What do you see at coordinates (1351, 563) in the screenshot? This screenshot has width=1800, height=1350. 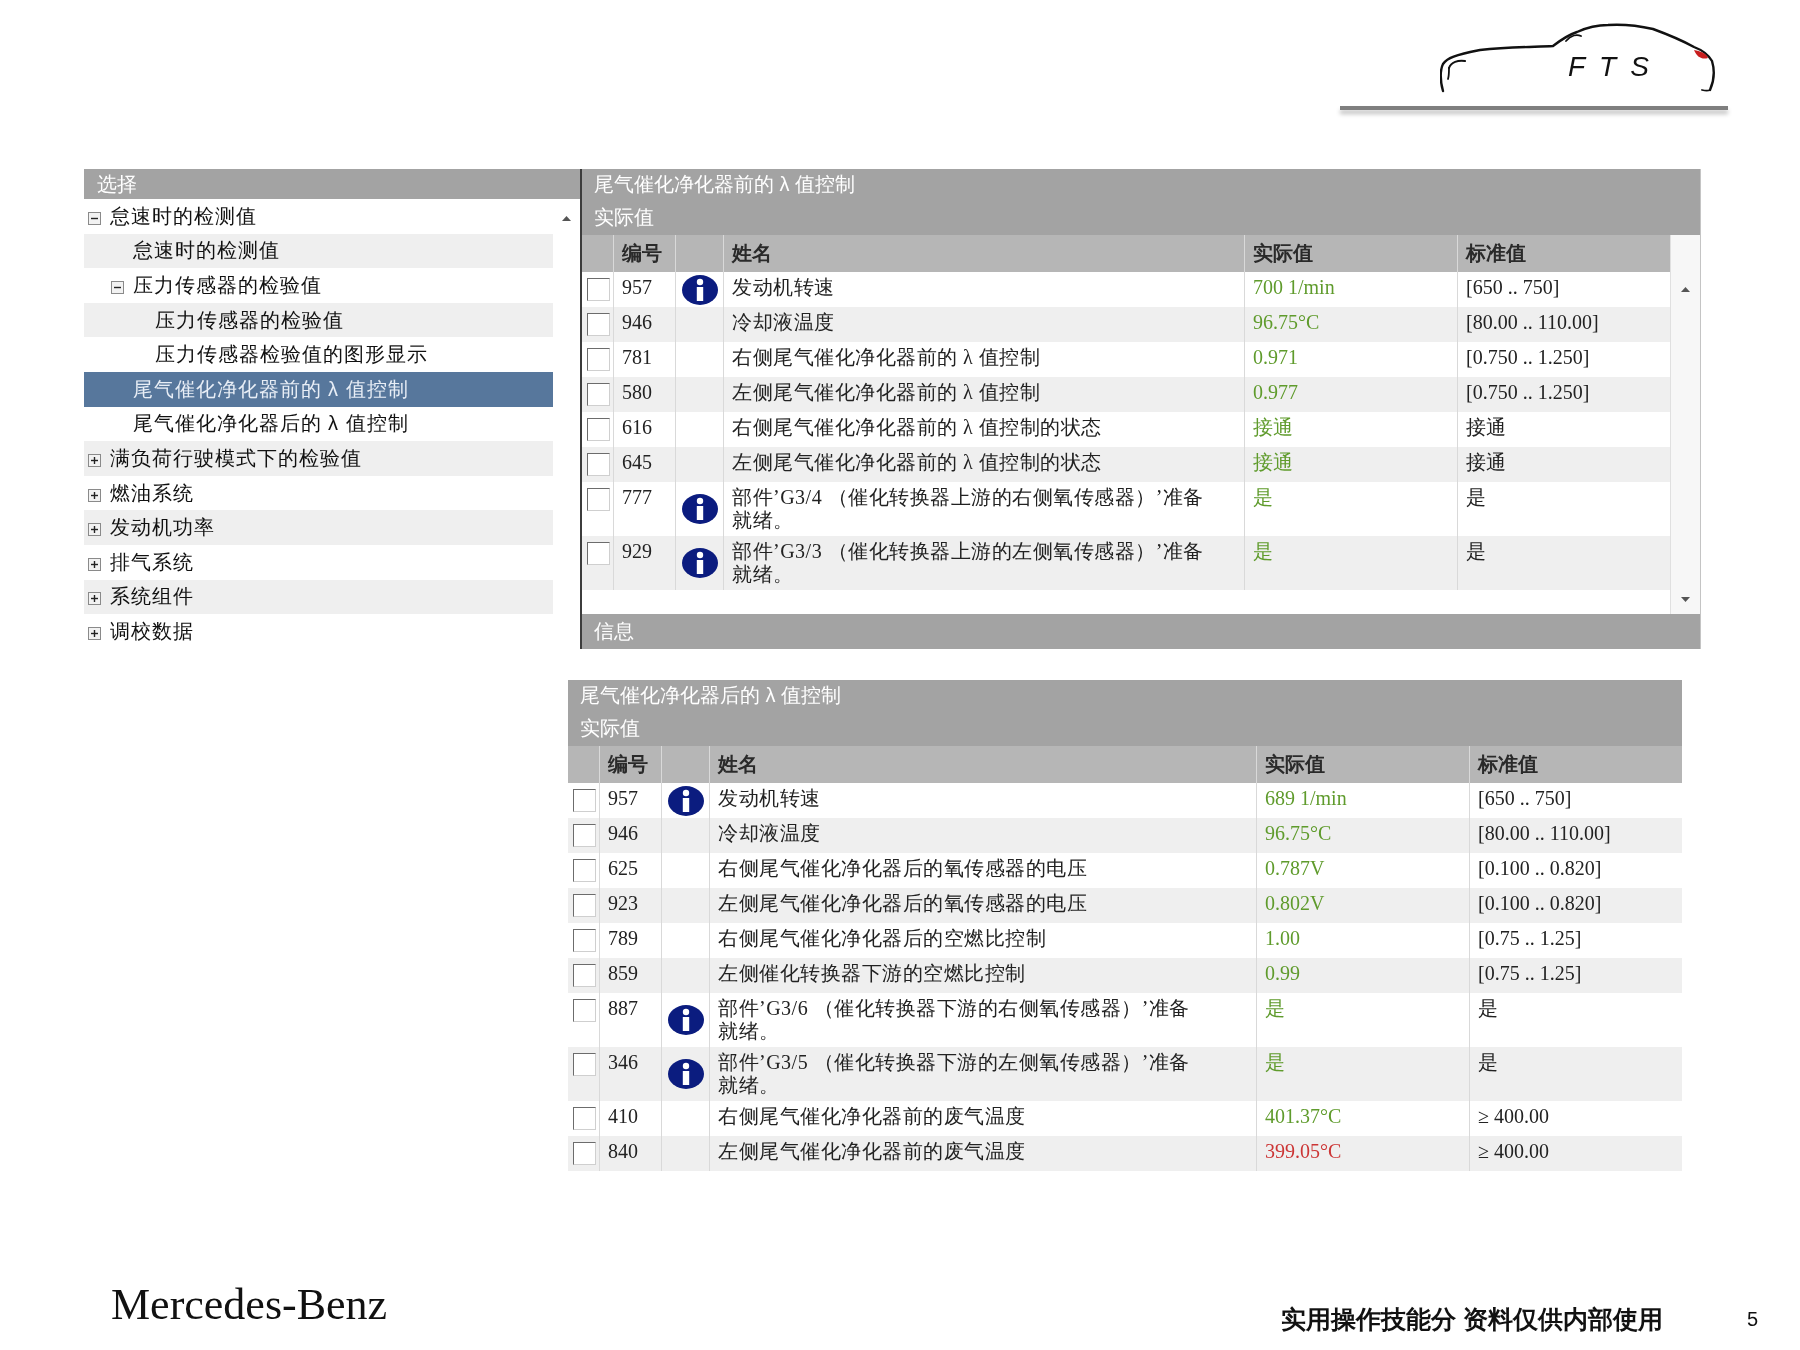 I see `table-cell: 是` at bounding box center [1351, 563].